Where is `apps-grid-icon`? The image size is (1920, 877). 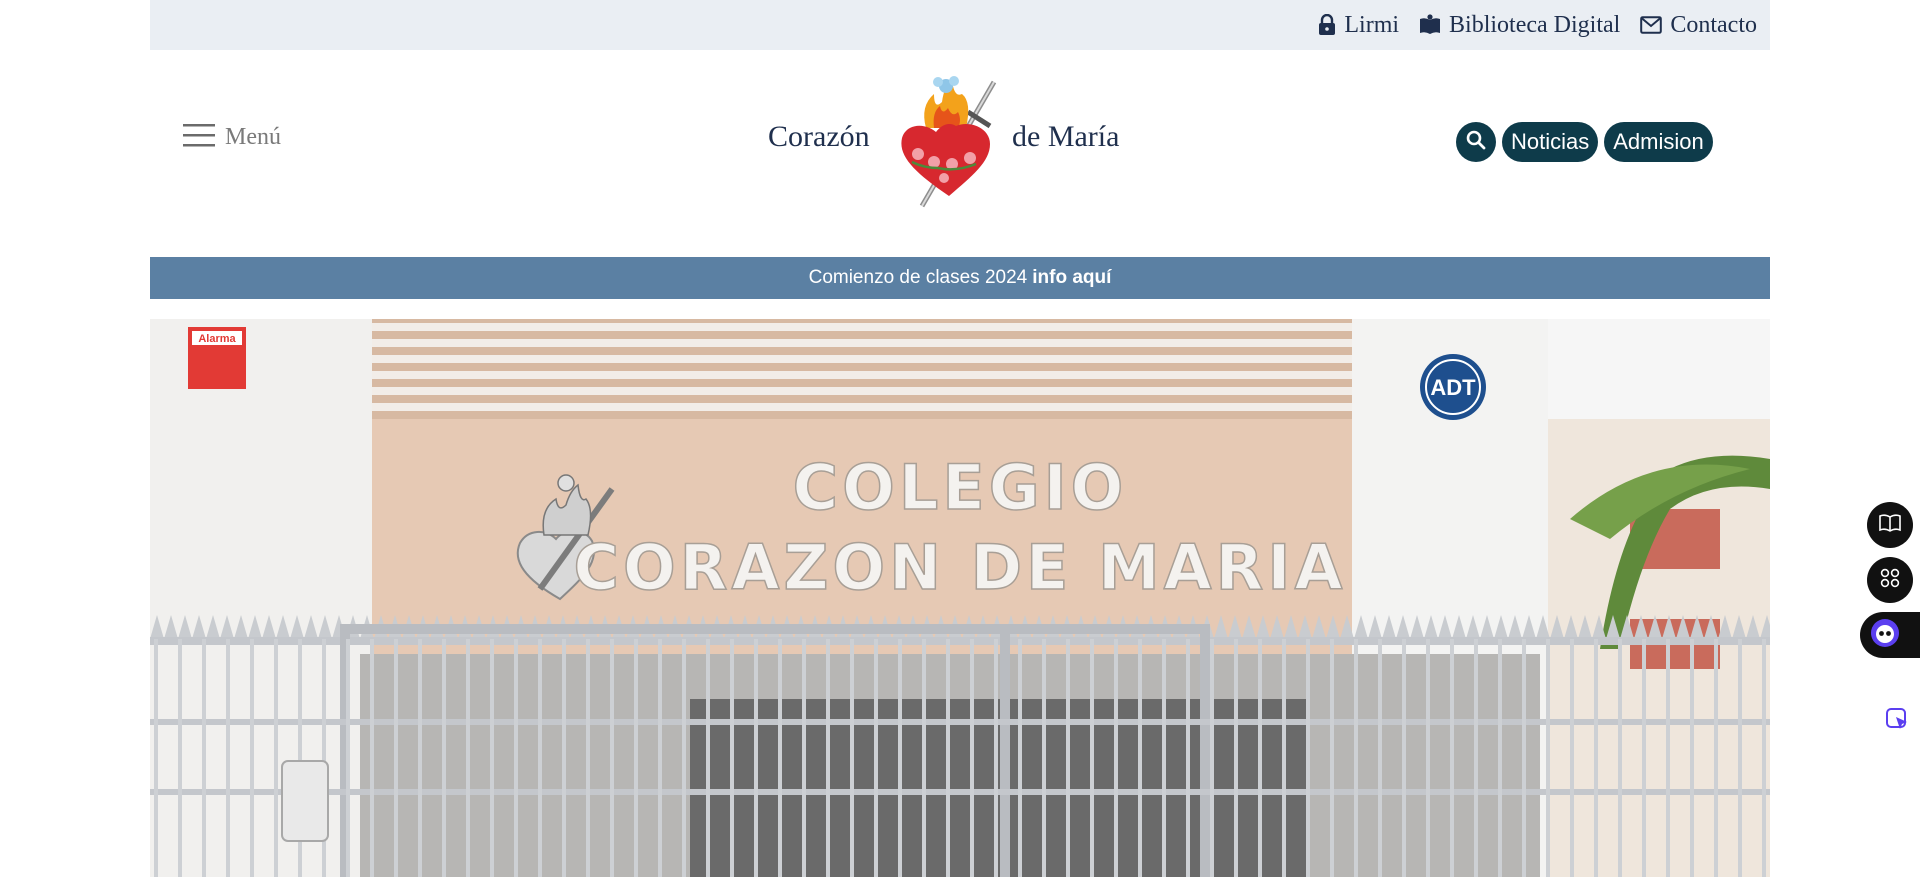
apps-grid-icon is located at coordinates (1890, 580).